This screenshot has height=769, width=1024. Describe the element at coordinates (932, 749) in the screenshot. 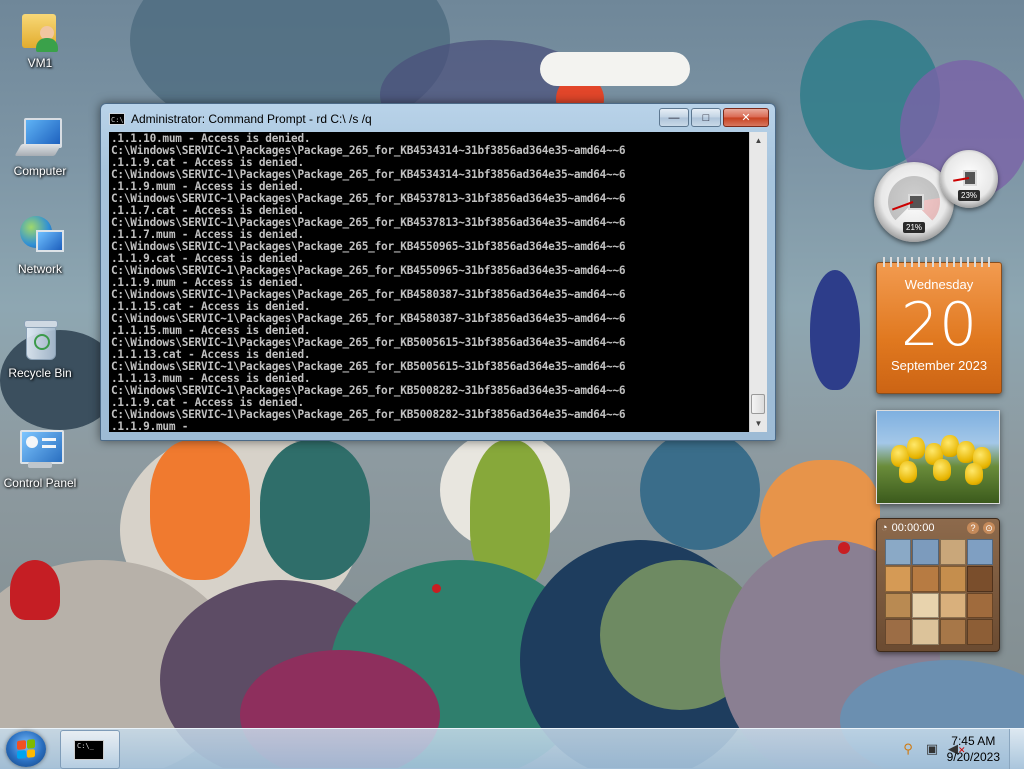

I see `network-icon: ▣` at that location.